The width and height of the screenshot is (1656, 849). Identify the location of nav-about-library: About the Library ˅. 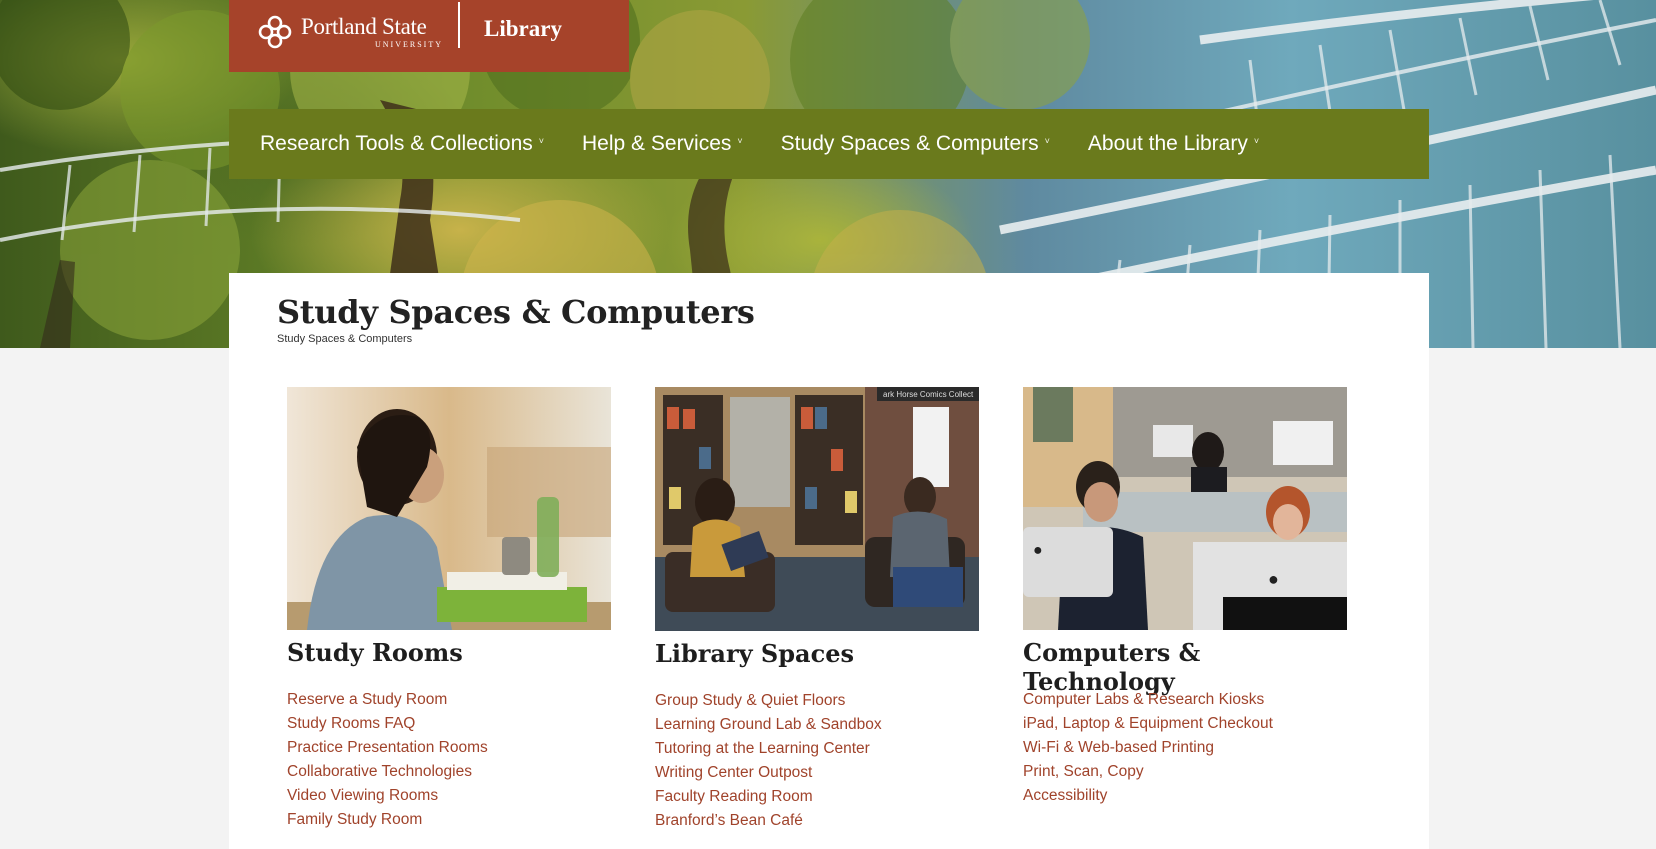
(1173, 144).